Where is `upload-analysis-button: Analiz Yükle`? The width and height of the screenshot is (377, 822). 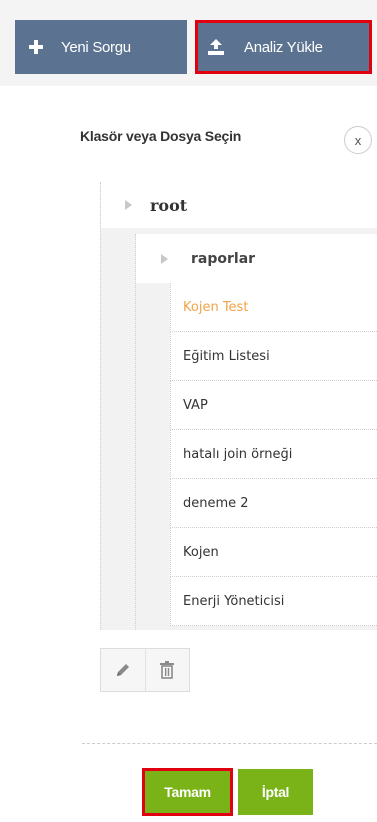
upload-analysis-button: Analiz Yükle is located at coordinates (283, 47).